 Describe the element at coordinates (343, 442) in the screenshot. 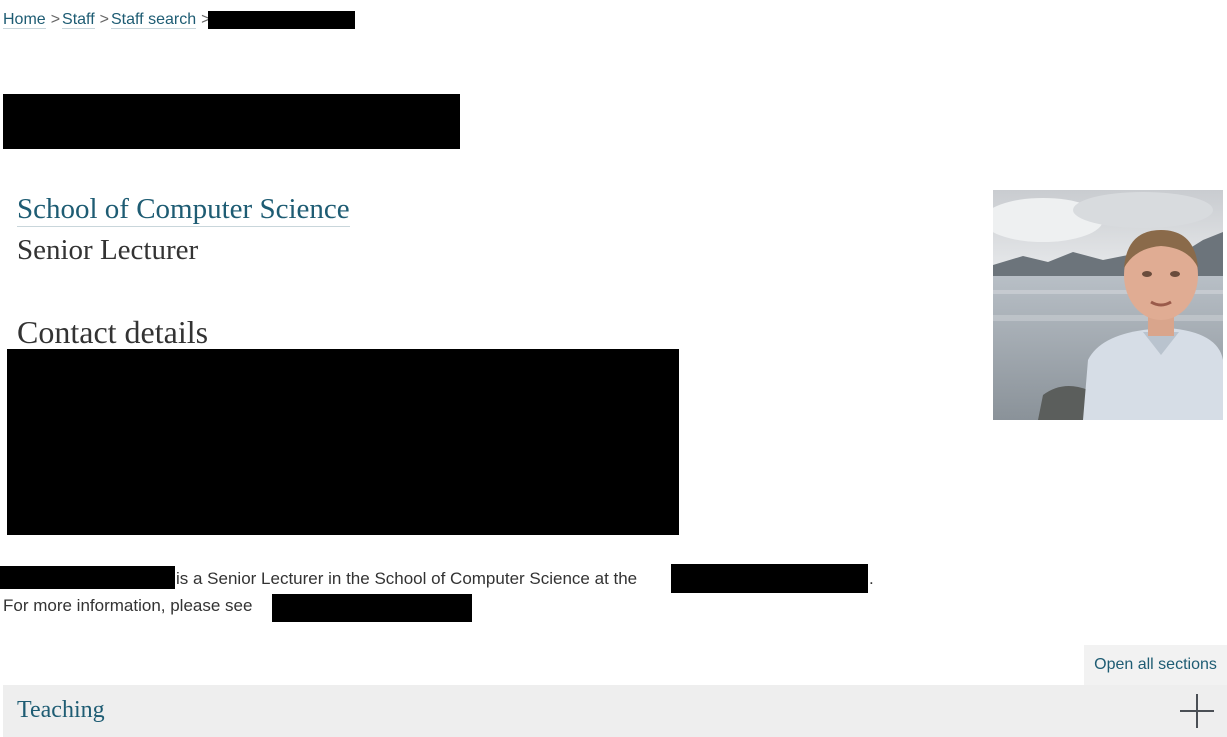

I see `redacted-contact-details` at that location.